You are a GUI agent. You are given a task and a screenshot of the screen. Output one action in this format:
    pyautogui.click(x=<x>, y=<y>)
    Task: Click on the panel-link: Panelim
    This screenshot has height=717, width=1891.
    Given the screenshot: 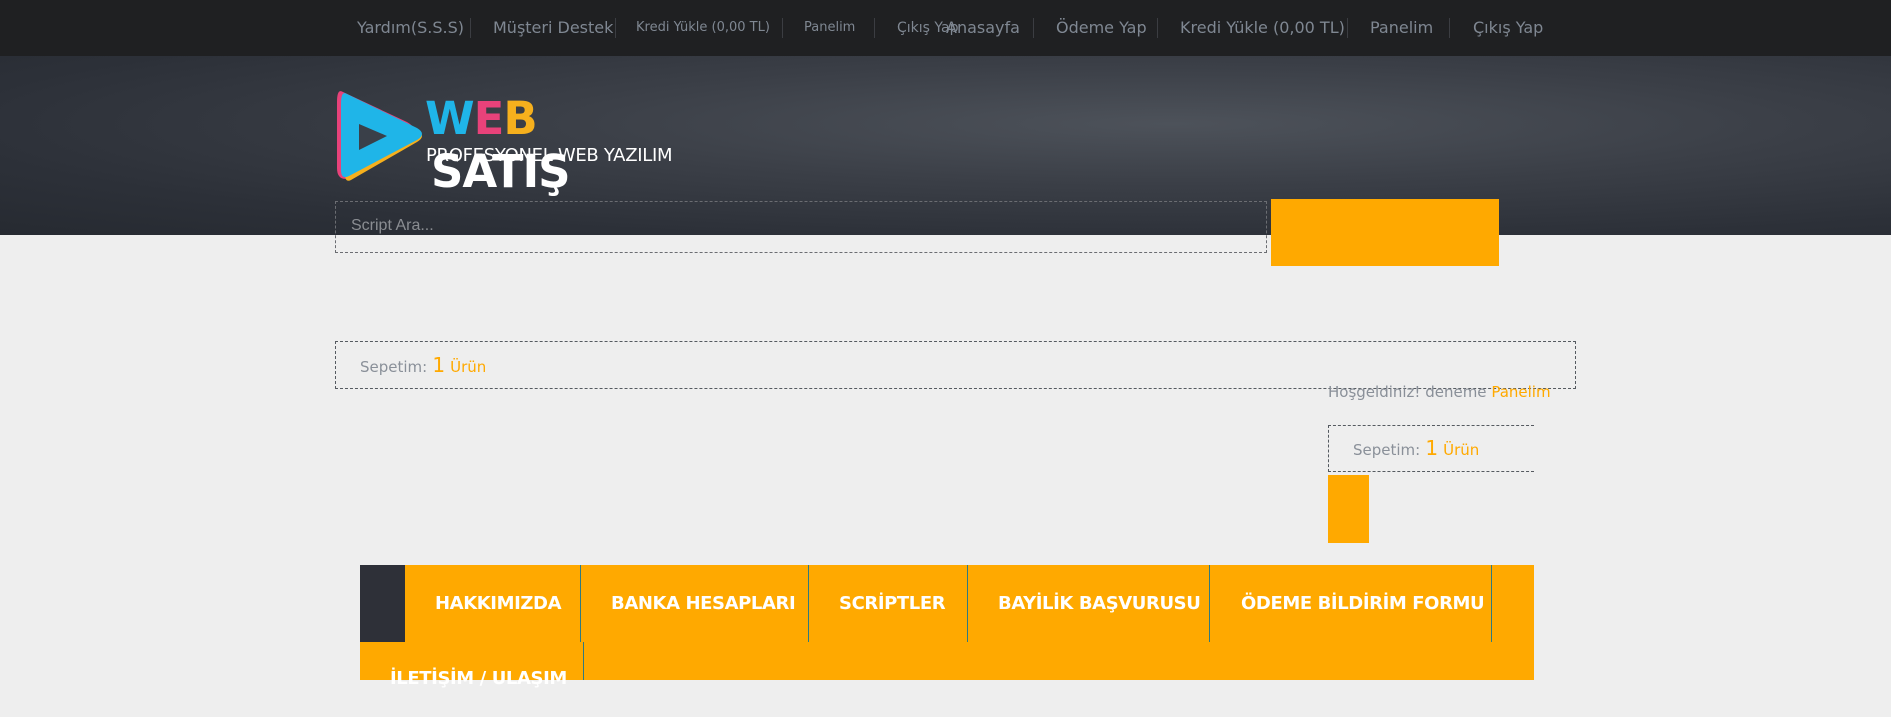 What is the action you would take?
    pyautogui.click(x=1520, y=392)
    